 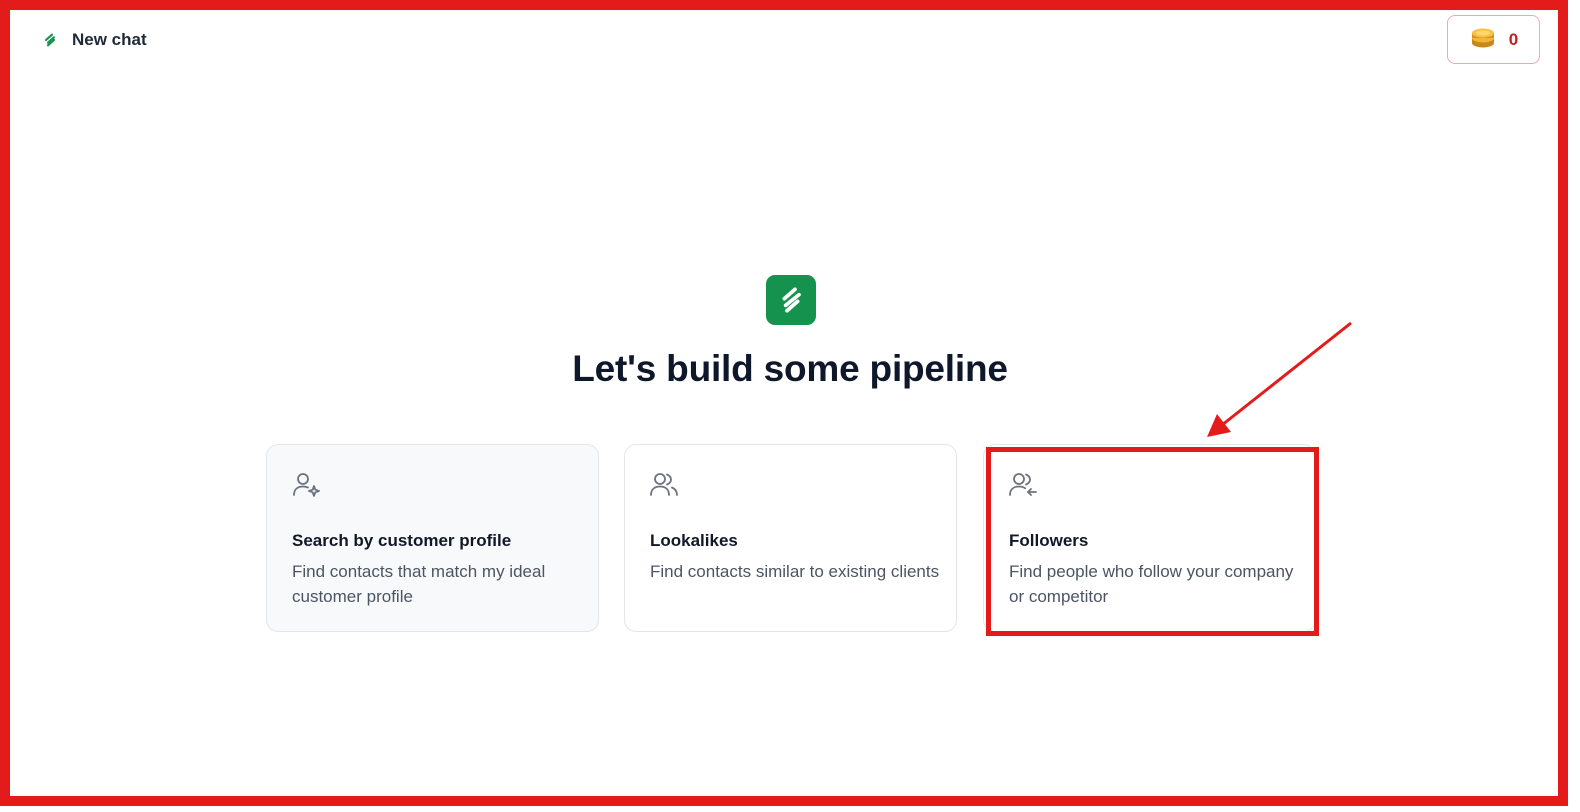 I want to click on new-chat-button: New chat, so click(x=93, y=40).